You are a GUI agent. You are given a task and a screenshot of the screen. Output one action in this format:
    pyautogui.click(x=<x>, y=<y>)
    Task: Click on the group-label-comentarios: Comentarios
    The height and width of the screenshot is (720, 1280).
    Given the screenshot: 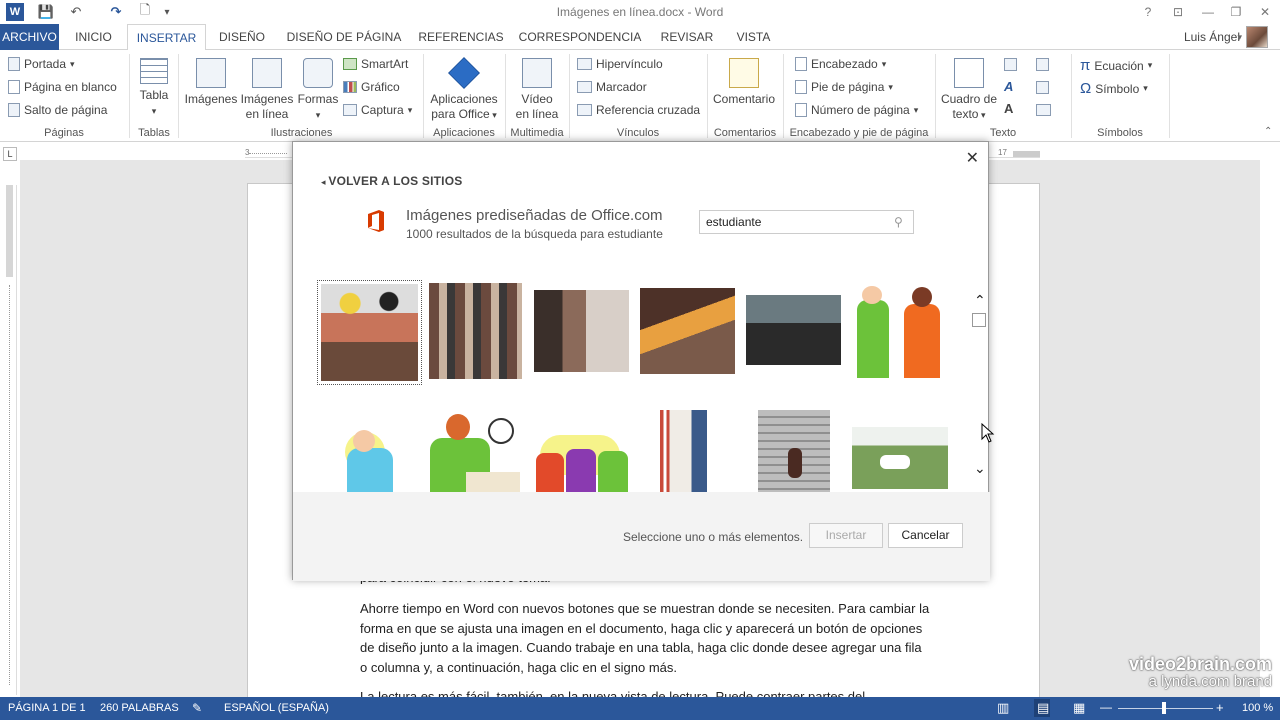 What is the action you would take?
    pyautogui.click(x=745, y=133)
    